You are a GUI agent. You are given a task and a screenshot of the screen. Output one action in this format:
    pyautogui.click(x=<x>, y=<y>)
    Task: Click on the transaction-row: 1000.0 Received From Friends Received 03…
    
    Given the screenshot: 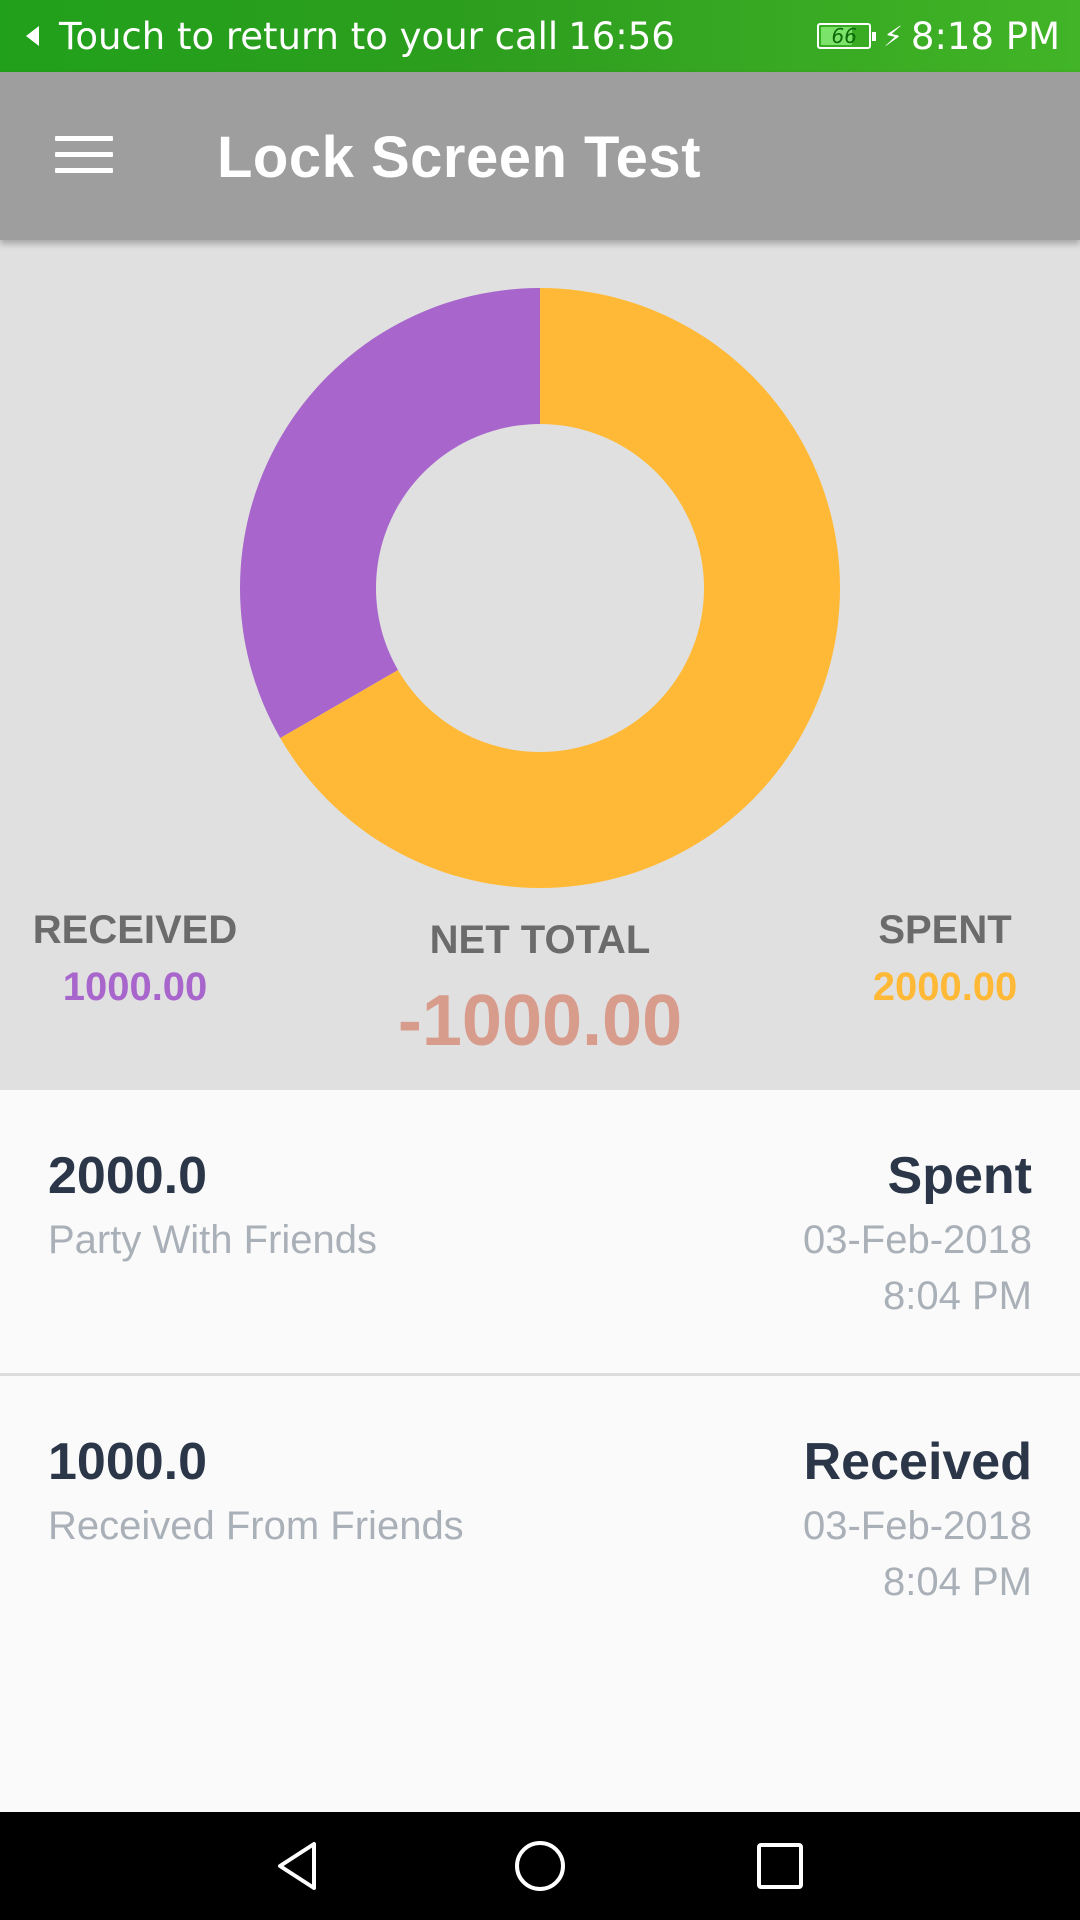 What is the action you would take?
    pyautogui.click(x=540, y=1519)
    